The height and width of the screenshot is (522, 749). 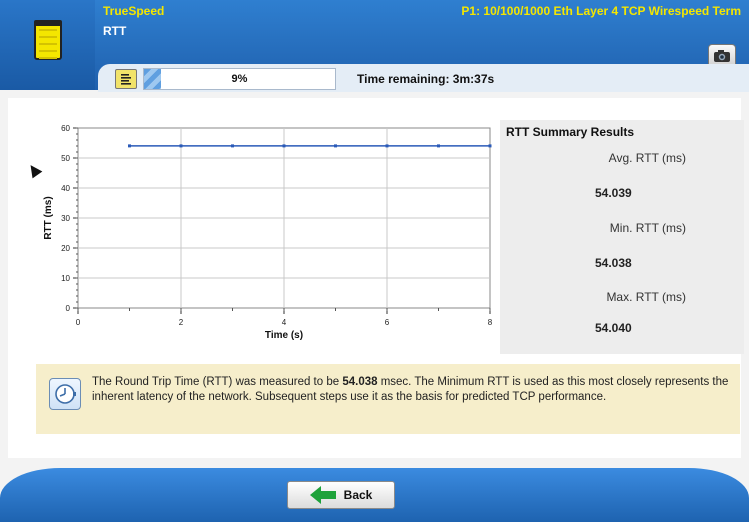 What do you see at coordinates (65, 394) in the screenshot?
I see `clock-icon` at bounding box center [65, 394].